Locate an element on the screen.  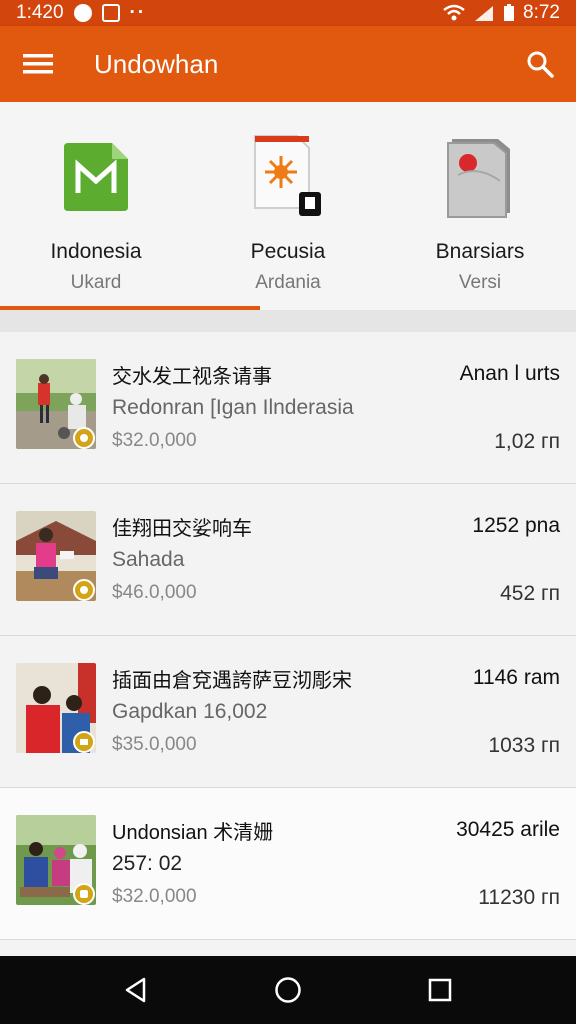
home-icon is located at coordinates (288, 990).